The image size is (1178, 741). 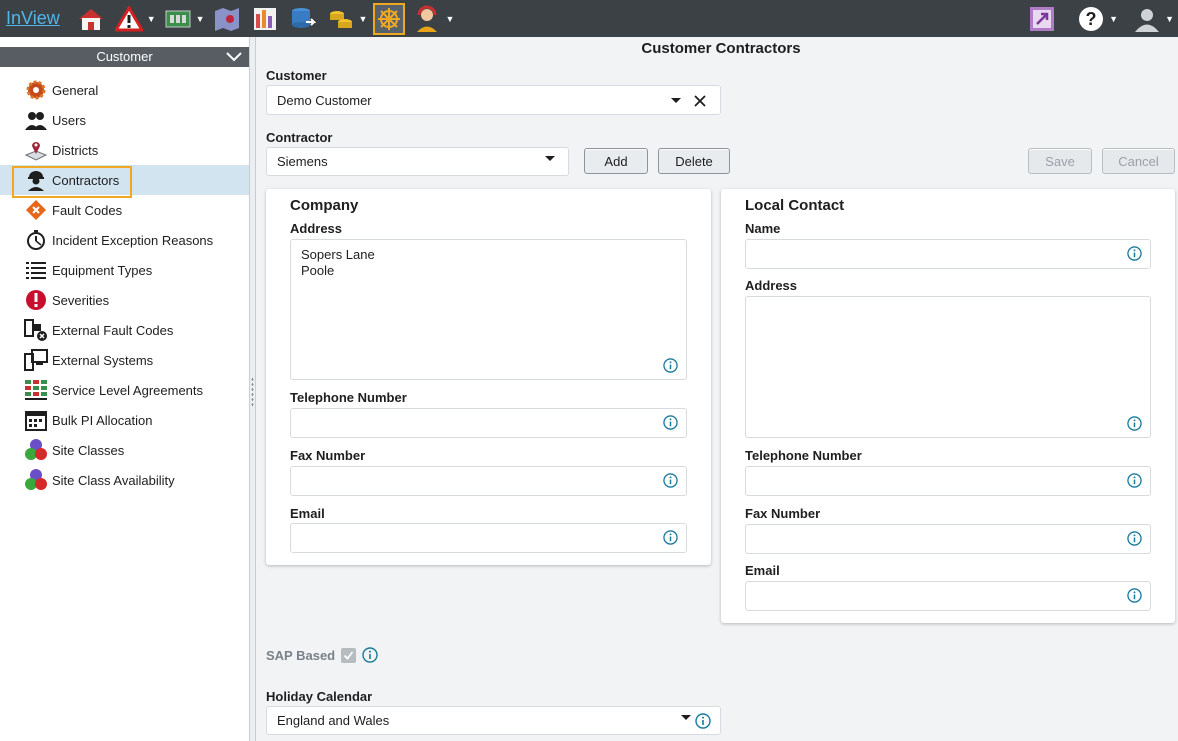 I want to click on sidebar-item-equipment-types: Equipment Types, so click(x=124, y=270).